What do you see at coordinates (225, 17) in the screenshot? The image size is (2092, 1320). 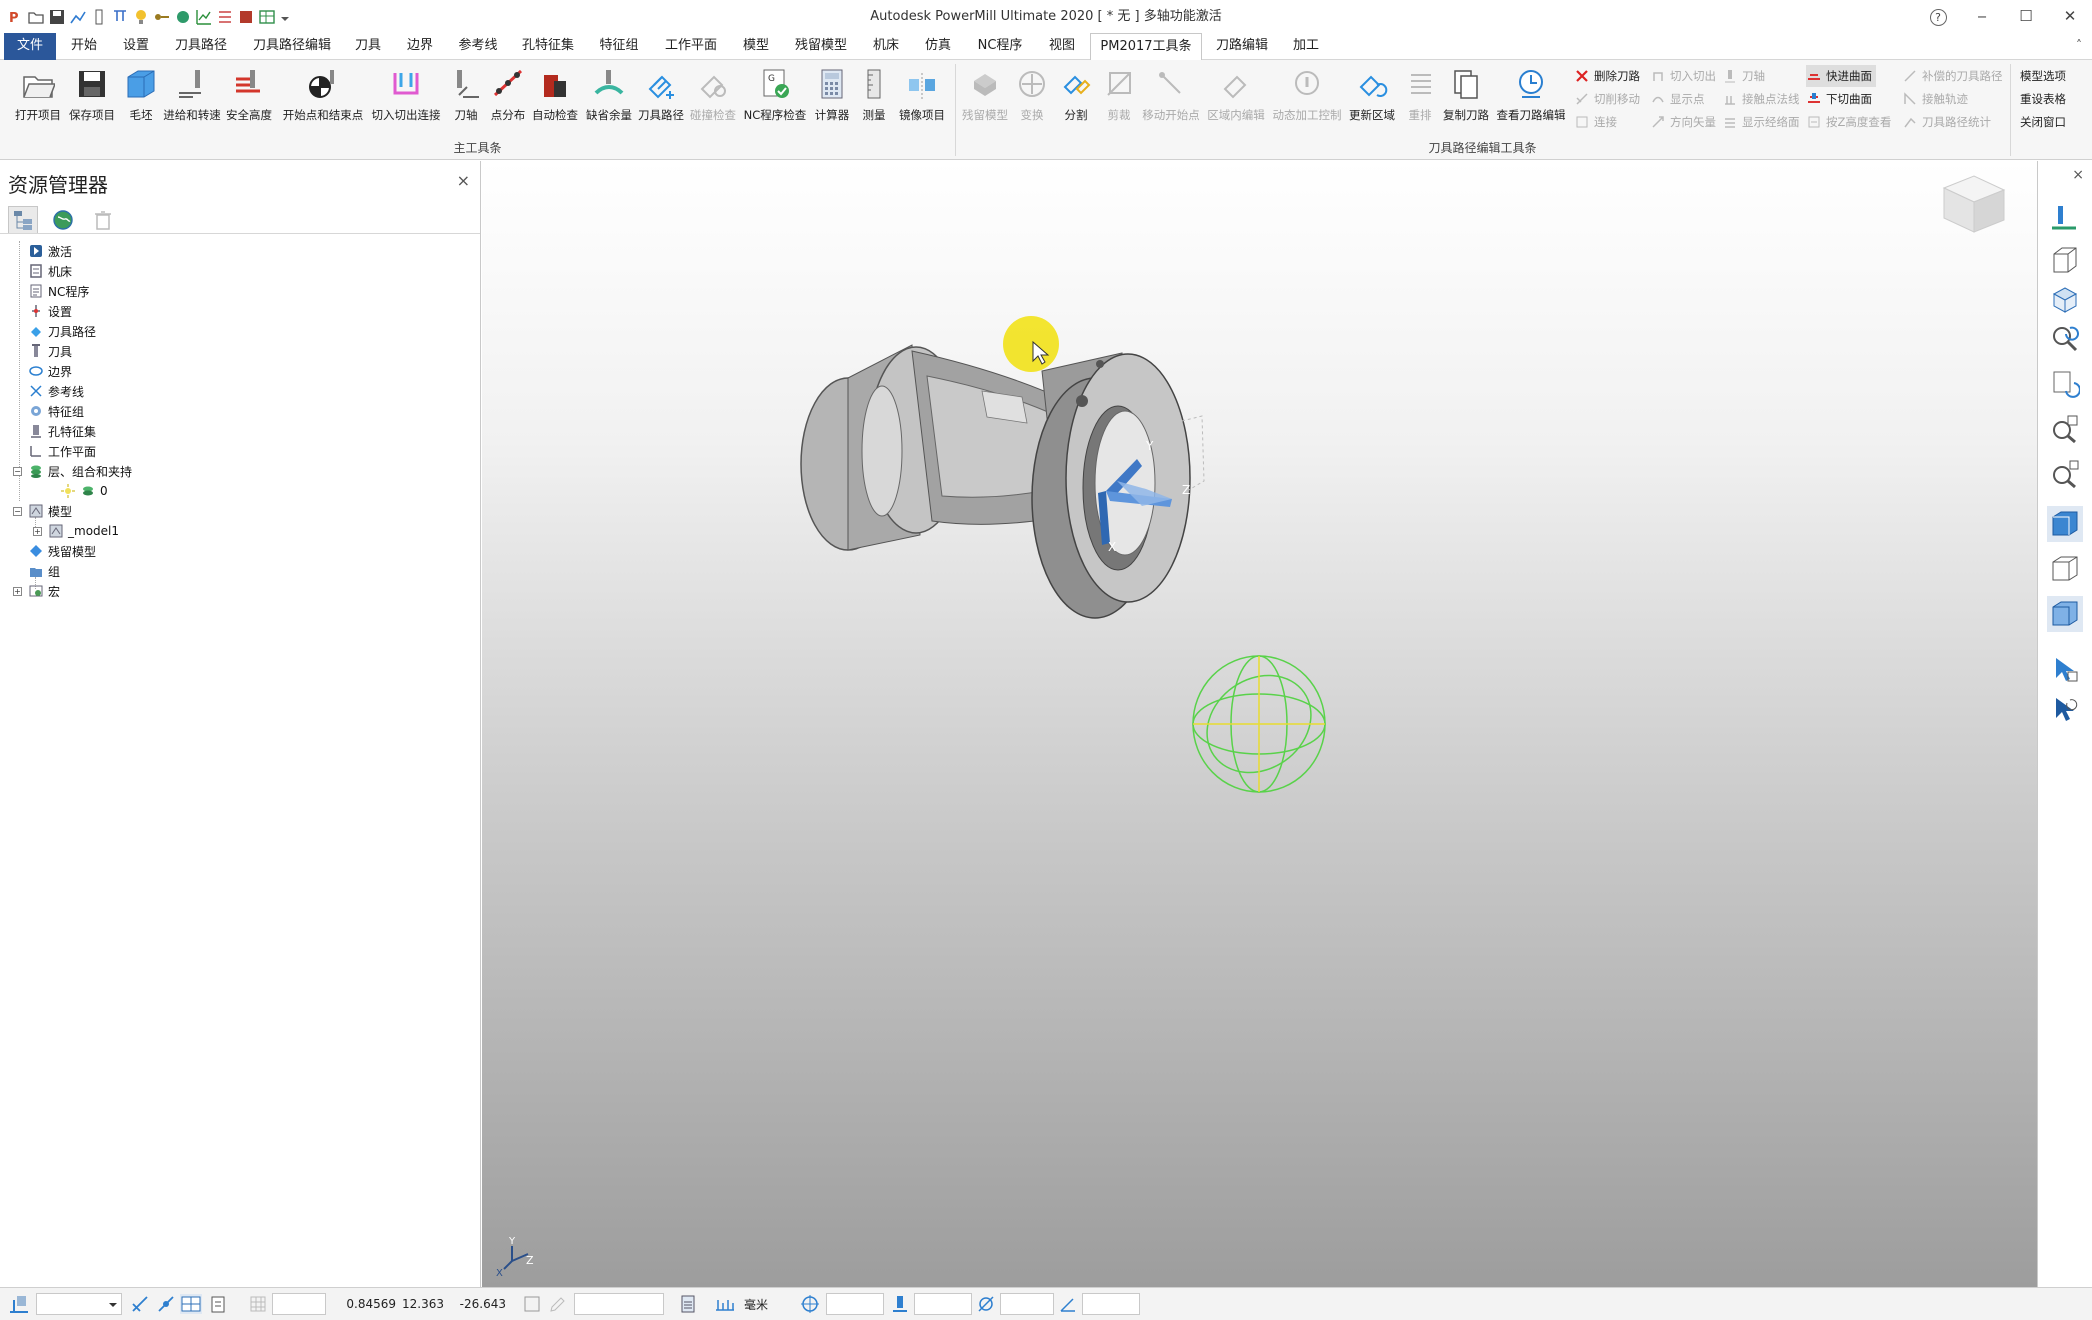 I see `list-icon` at bounding box center [225, 17].